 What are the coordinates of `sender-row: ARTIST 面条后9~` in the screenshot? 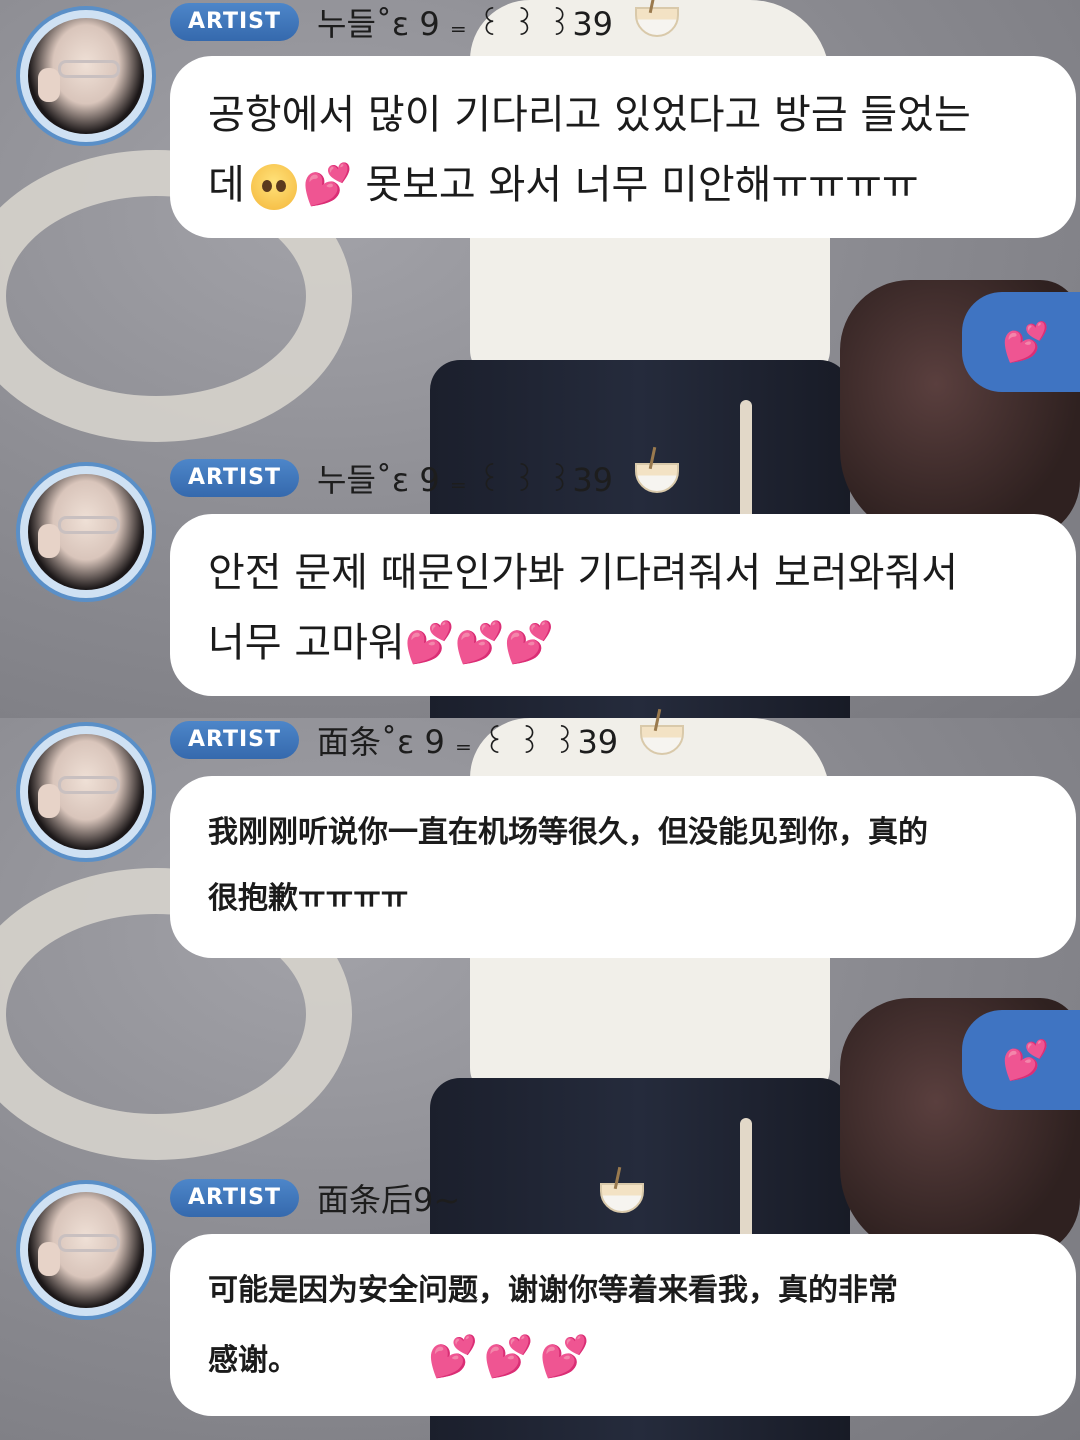 It's located at (407, 1198).